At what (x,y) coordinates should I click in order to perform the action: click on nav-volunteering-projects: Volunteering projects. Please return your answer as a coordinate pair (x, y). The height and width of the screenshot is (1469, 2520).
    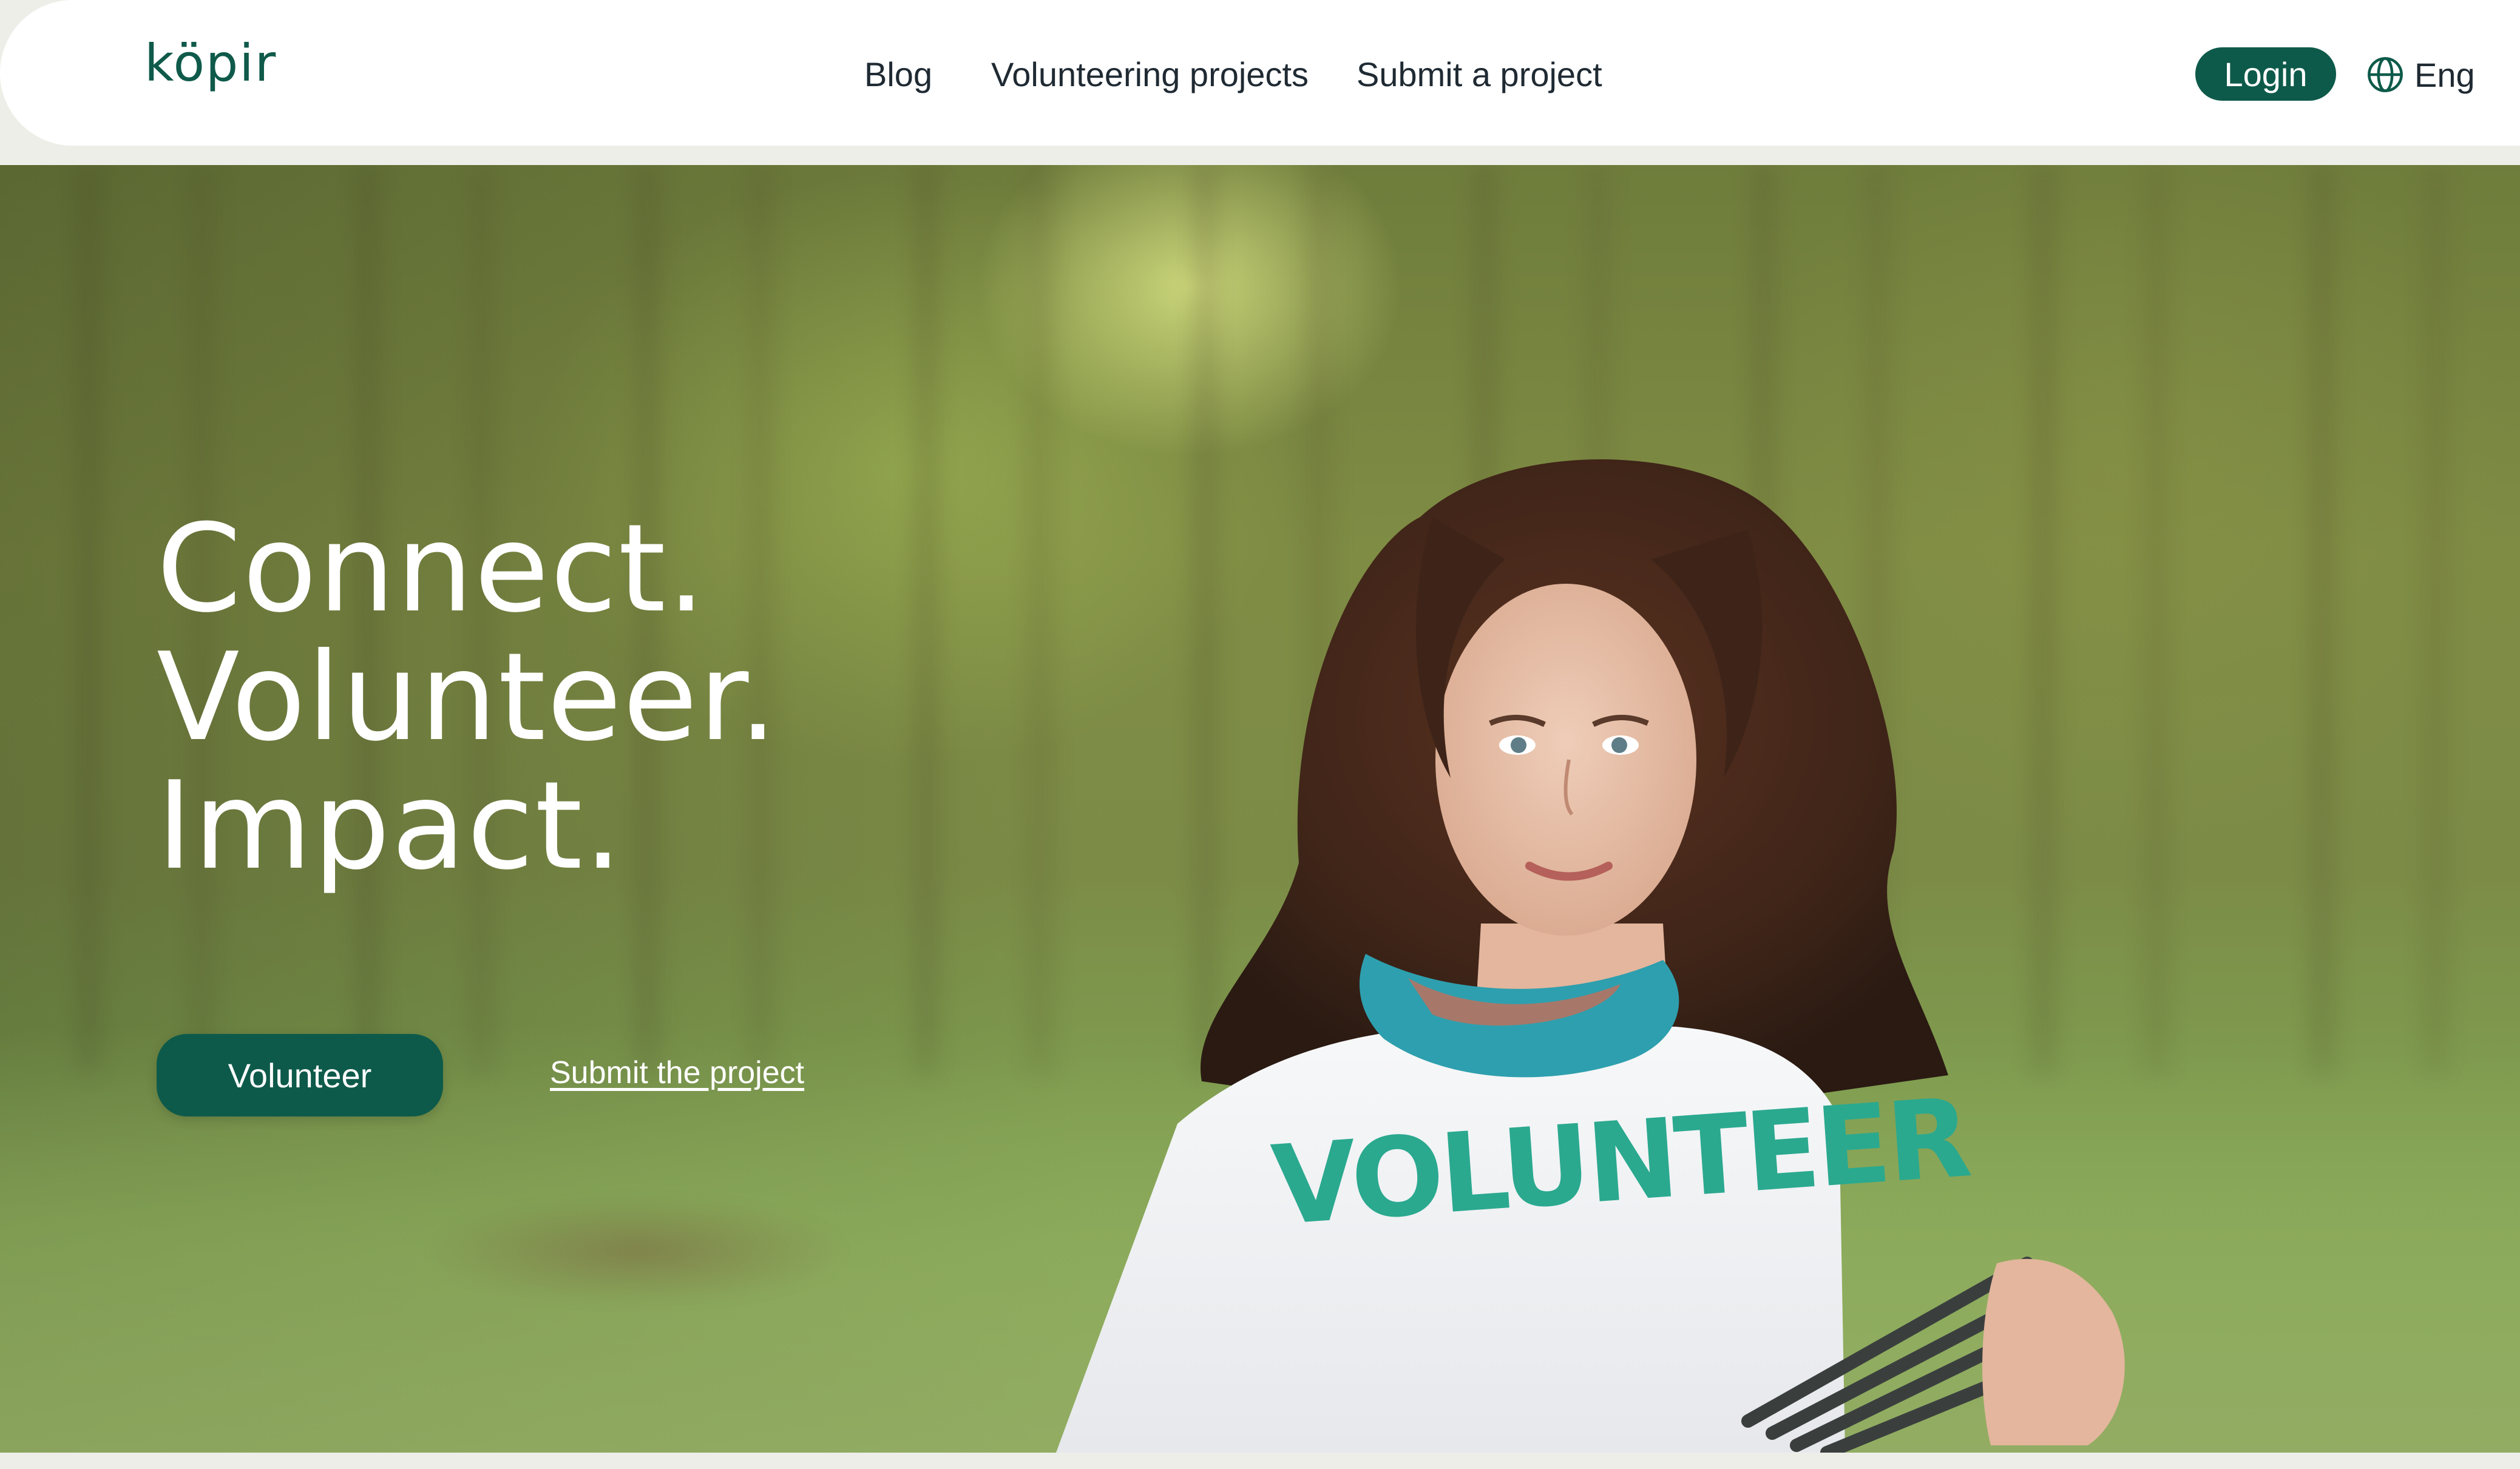
    Looking at the image, I should click on (1150, 74).